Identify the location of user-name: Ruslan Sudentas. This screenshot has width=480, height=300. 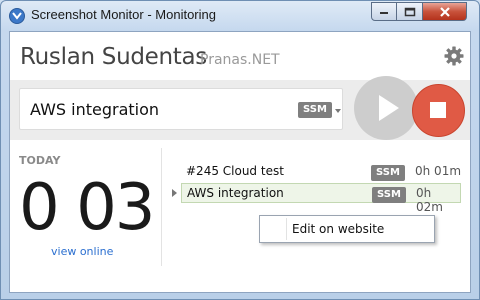
(113, 57).